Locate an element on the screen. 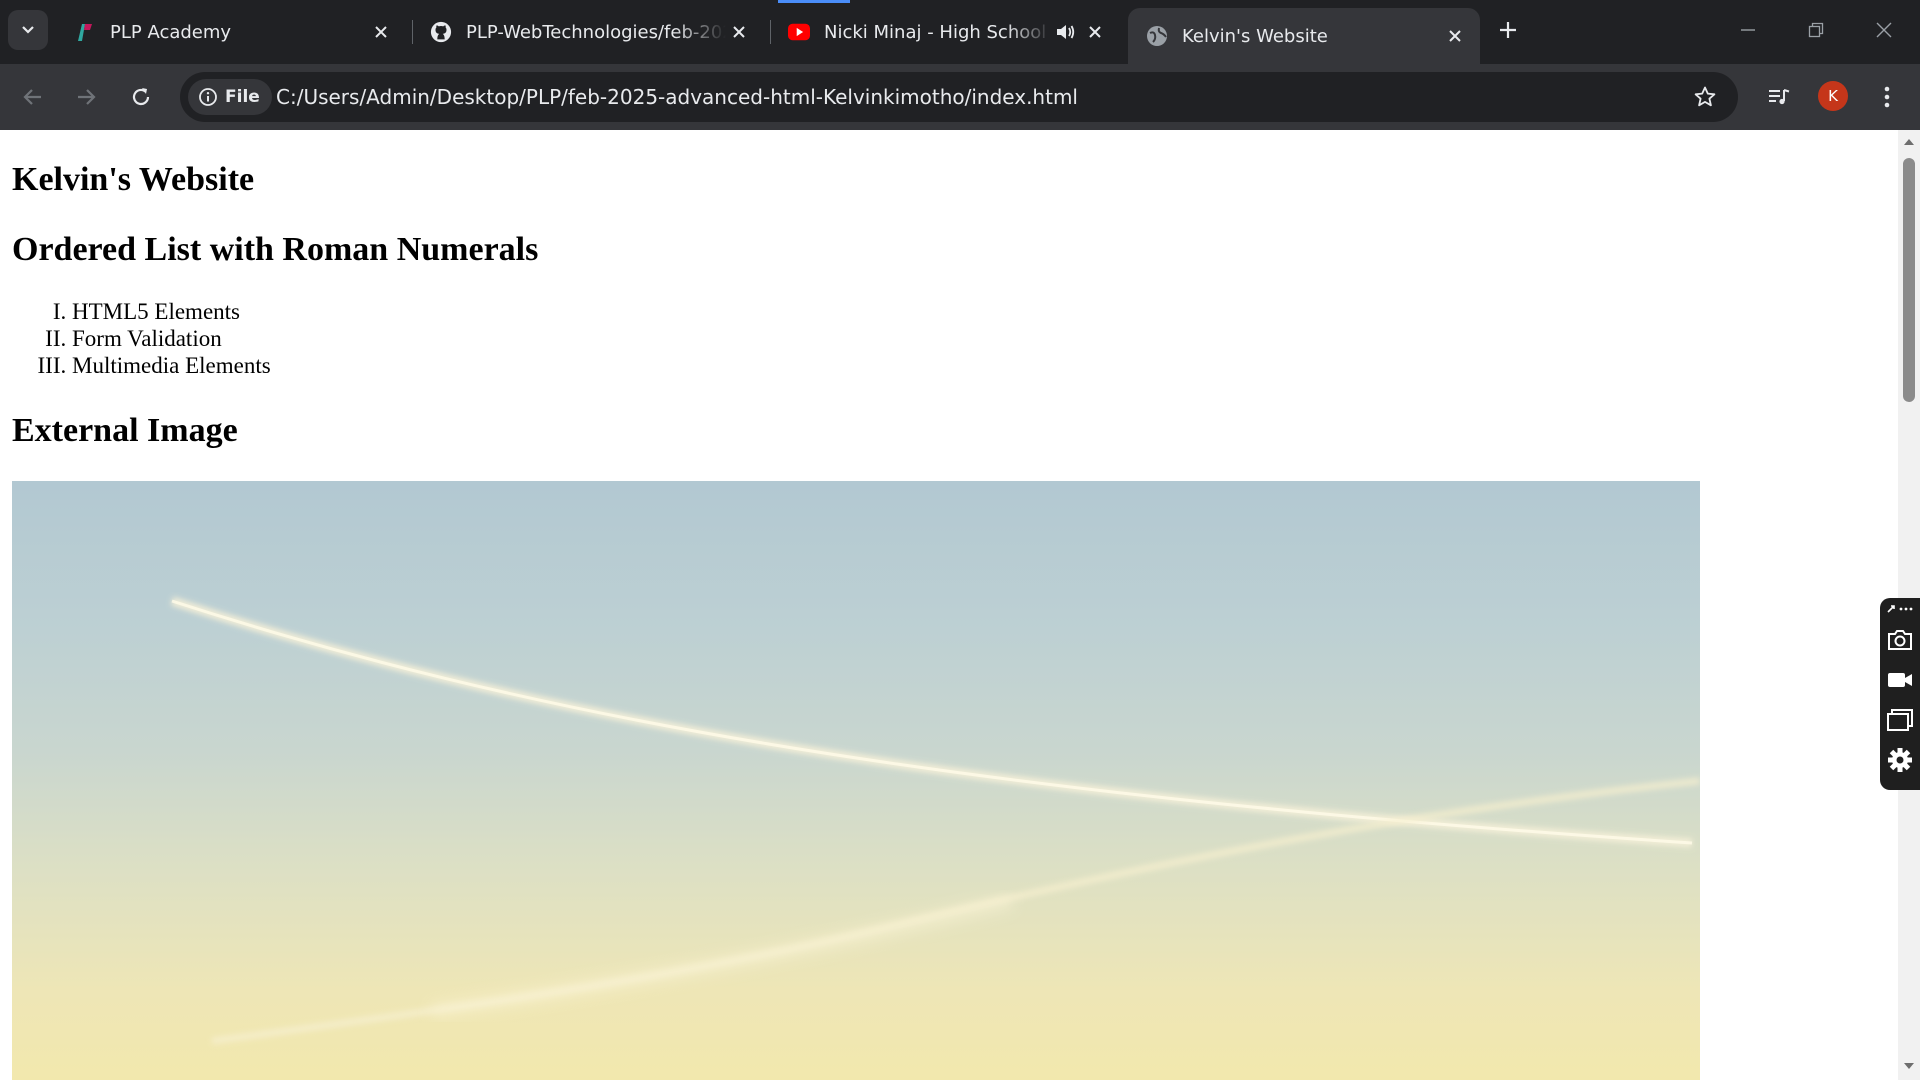 This screenshot has height=1080, width=1920. tab-title: PLP-WebTechnologies/feb-2025 is located at coordinates (596, 32).